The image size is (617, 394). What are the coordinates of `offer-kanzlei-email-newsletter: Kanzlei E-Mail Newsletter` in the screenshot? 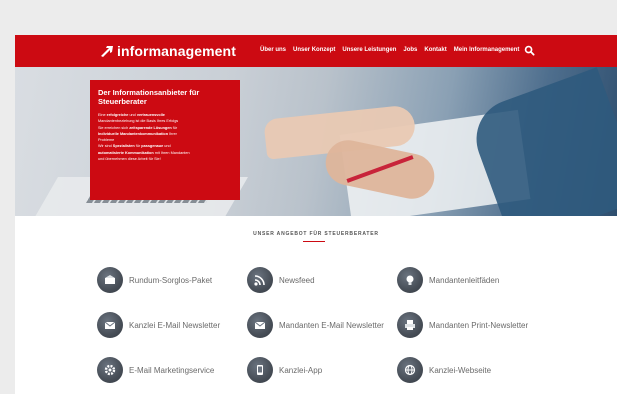 It's located at (158, 325).